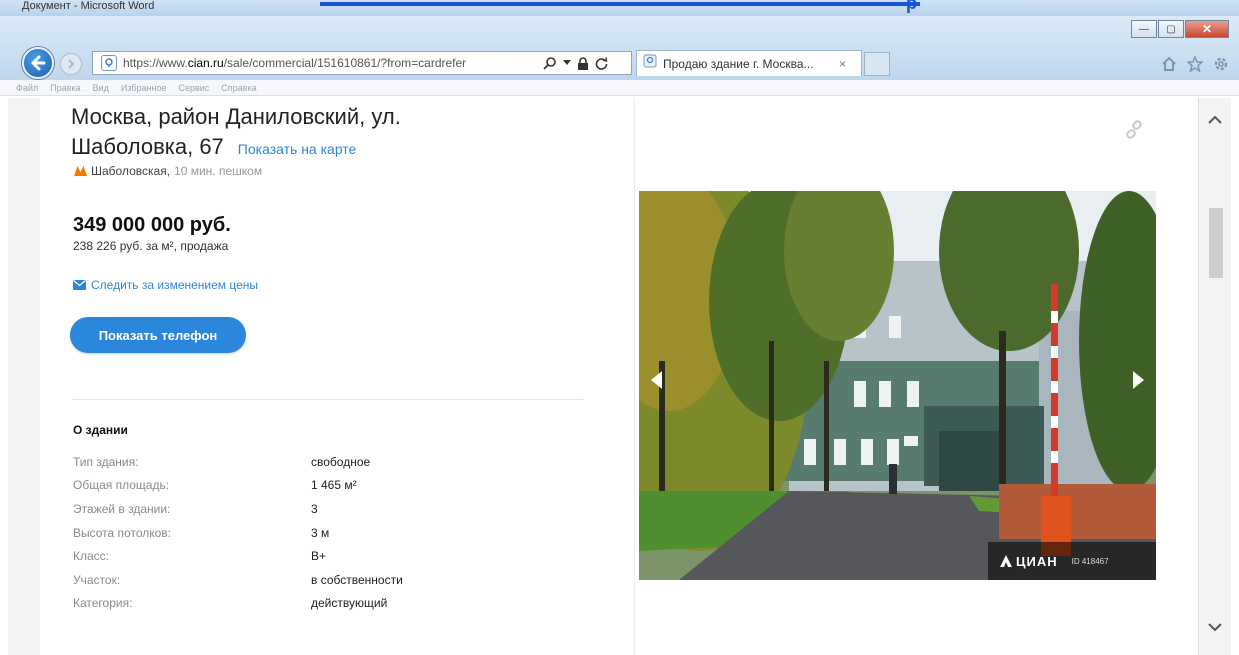 Image resolution: width=1239 pixels, height=655 pixels. What do you see at coordinates (1216, 243) in the screenshot?
I see `scroll-thumb` at bounding box center [1216, 243].